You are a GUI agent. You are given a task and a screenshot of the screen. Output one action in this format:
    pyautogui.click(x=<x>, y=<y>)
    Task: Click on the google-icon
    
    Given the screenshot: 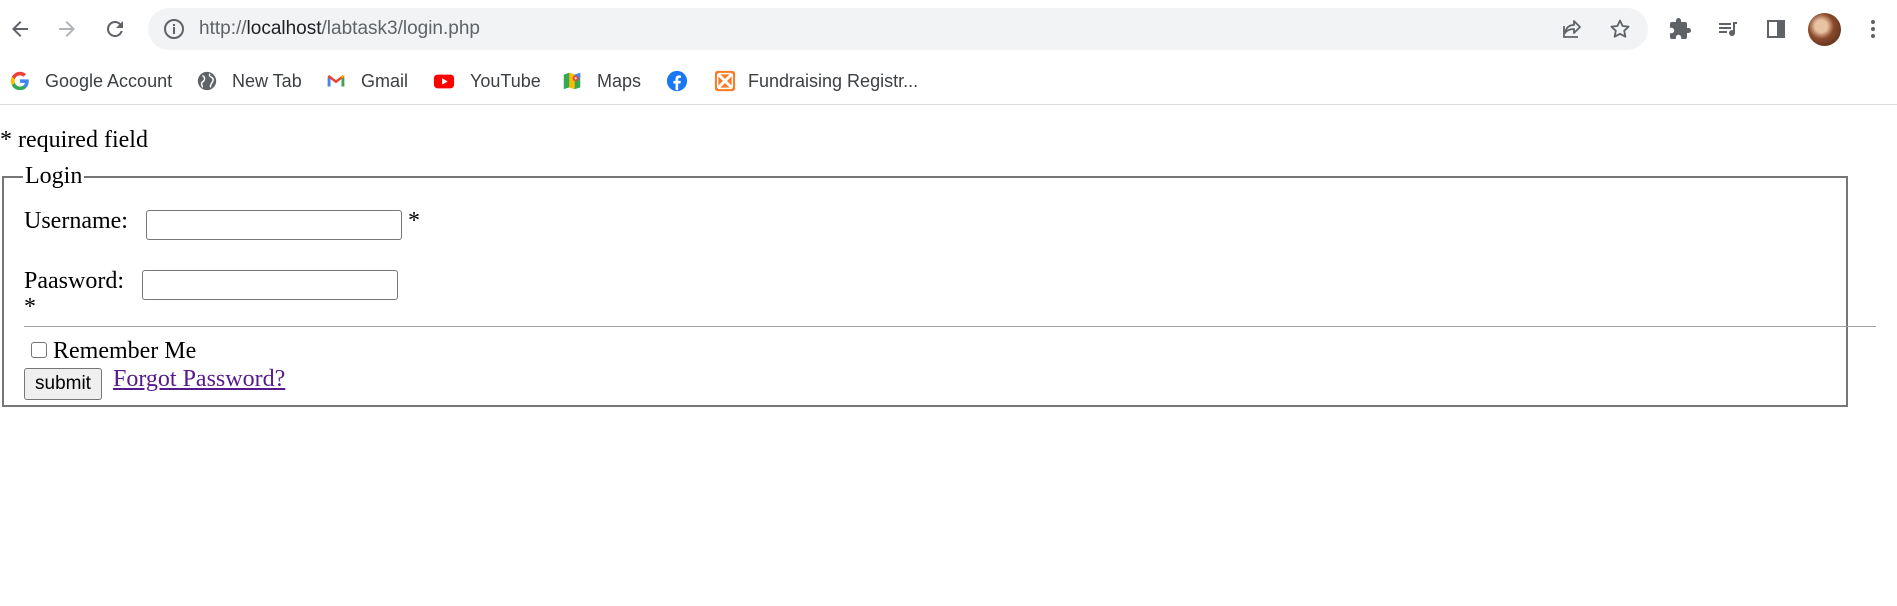 What is the action you would take?
    pyautogui.click(x=20, y=81)
    